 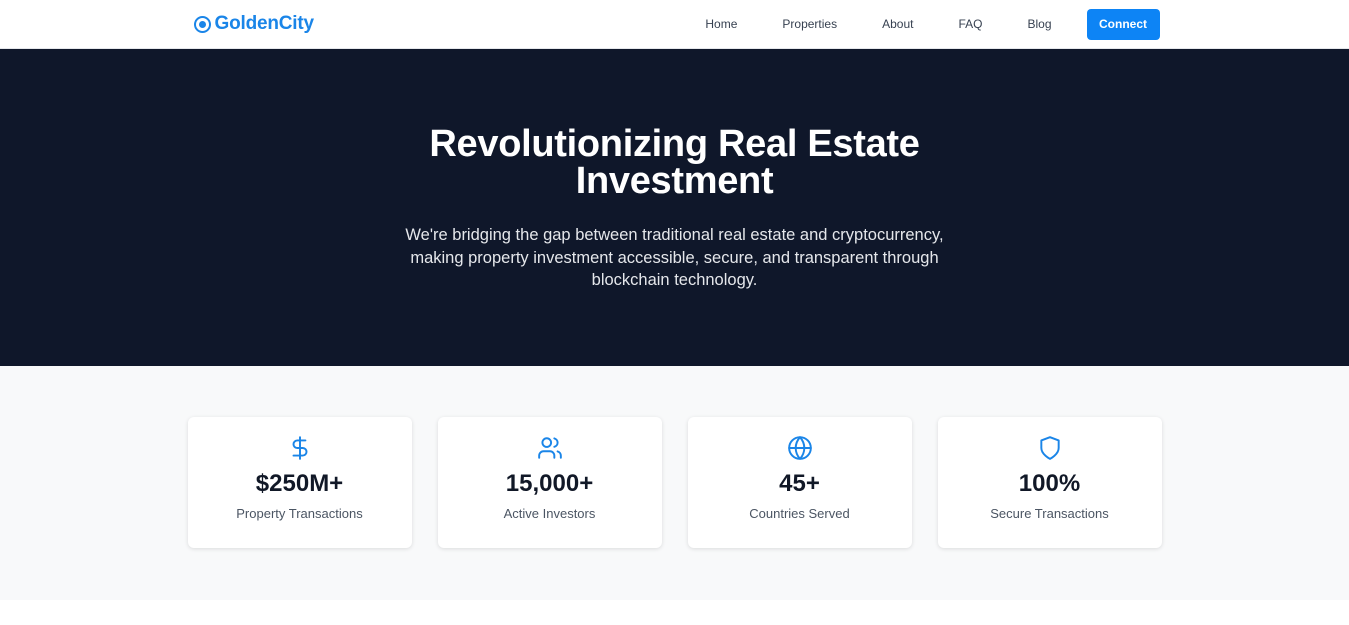 What do you see at coordinates (897, 24) in the screenshot?
I see `nav-link-about: About` at bounding box center [897, 24].